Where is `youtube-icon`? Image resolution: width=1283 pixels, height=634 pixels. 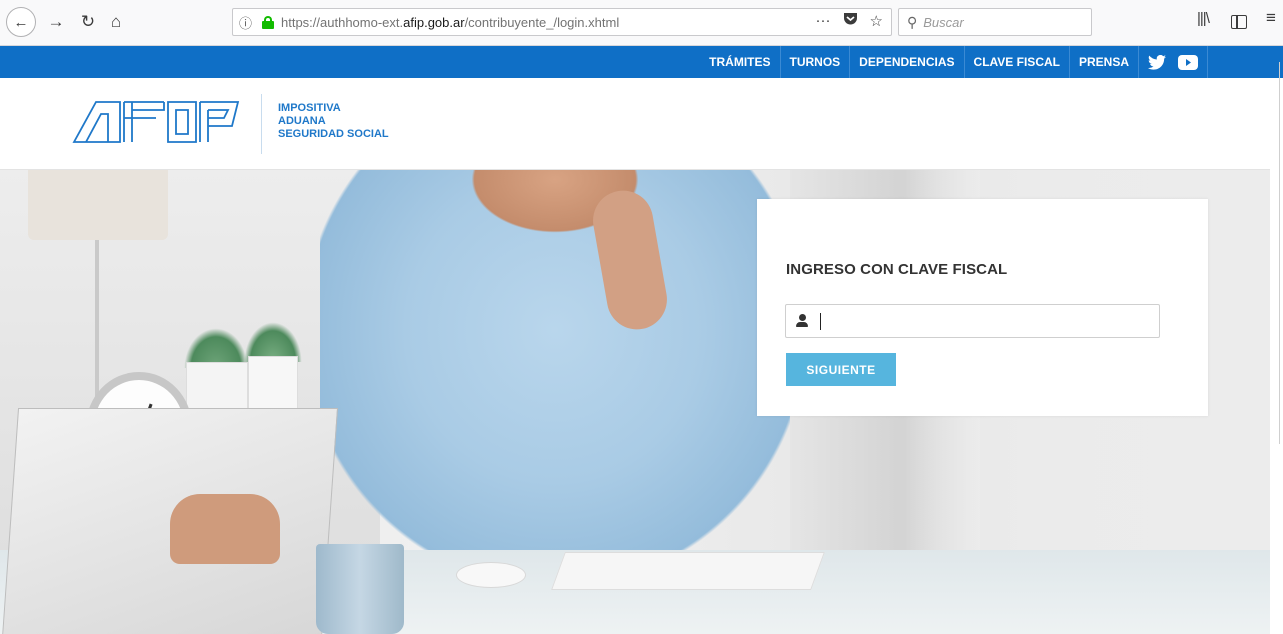 youtube-icon is located at coordinates (1188, 62).